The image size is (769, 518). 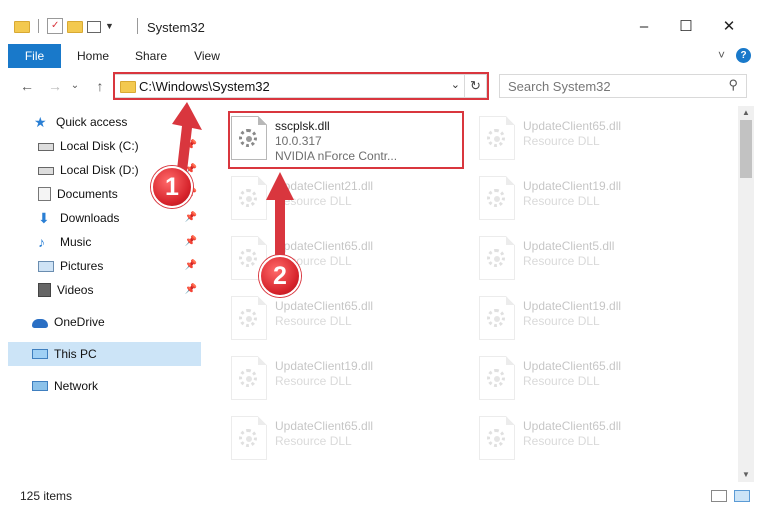 I want to click on title-divider, so click(x=137, y=26).